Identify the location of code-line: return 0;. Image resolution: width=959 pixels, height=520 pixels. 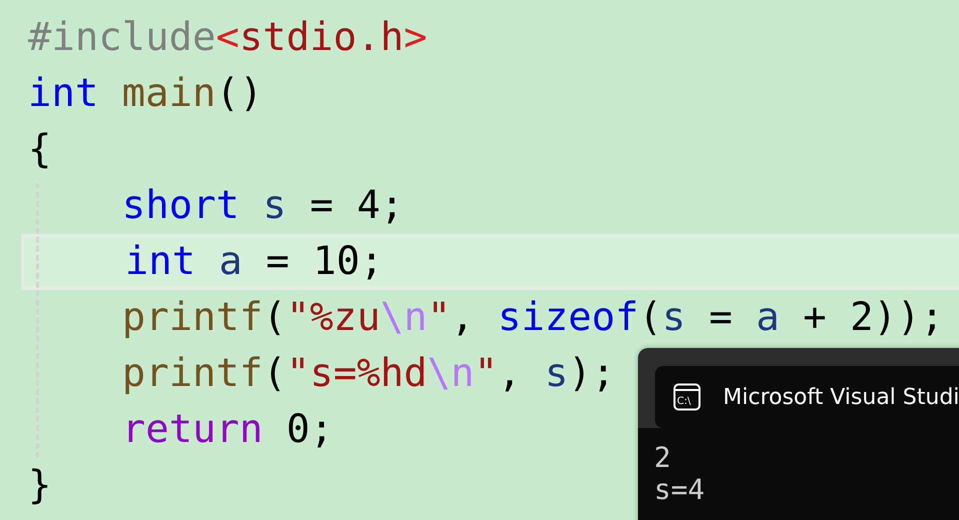
(227, 430).